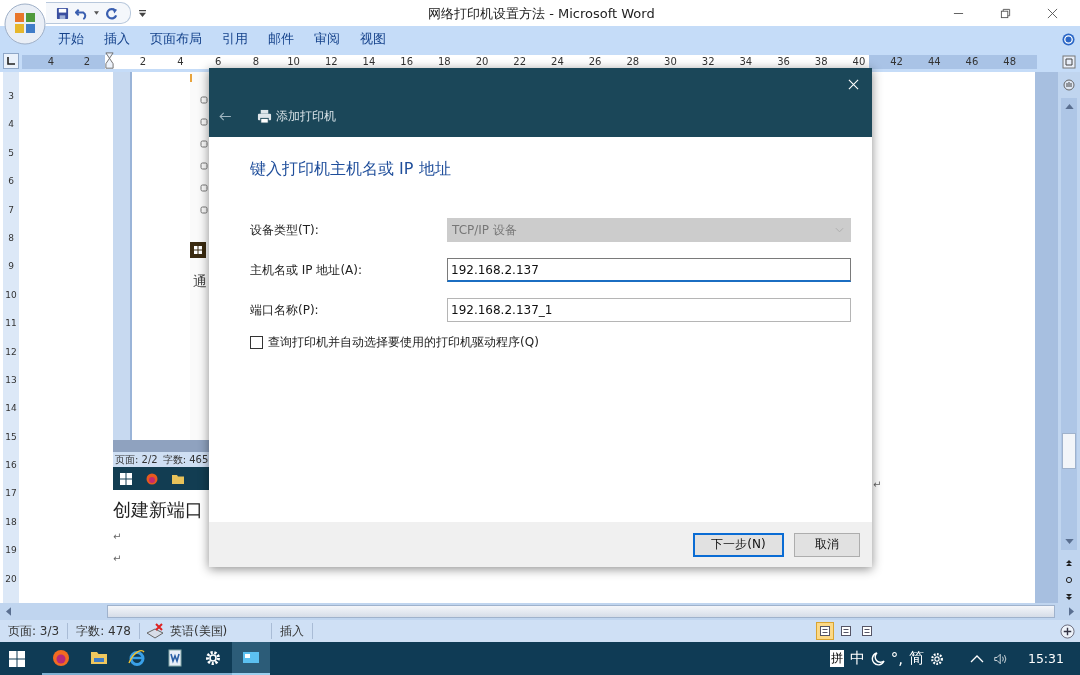 The width and height of the screenshot is (1080, 675). I want to click on ribbon-tab: 视图, so click(373, 39).